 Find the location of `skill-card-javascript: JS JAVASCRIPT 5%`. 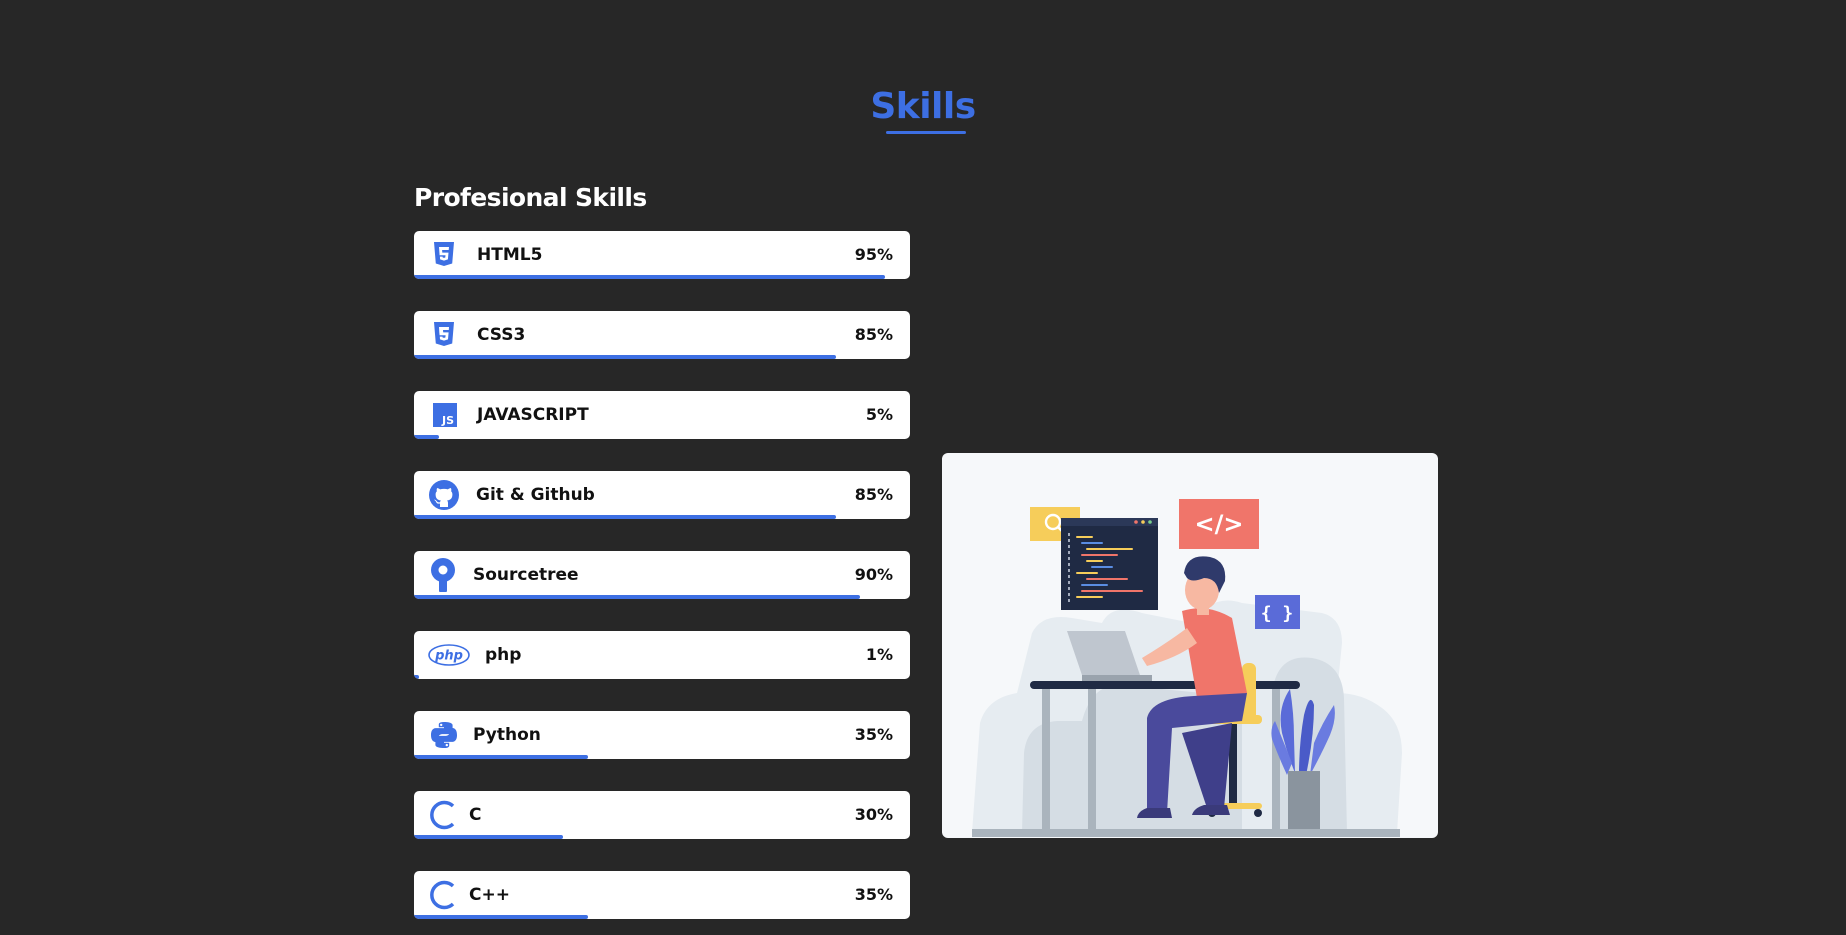

skill-card-javascript: JS JAVASCRIPT 5% is located at coordinates (662, 415).